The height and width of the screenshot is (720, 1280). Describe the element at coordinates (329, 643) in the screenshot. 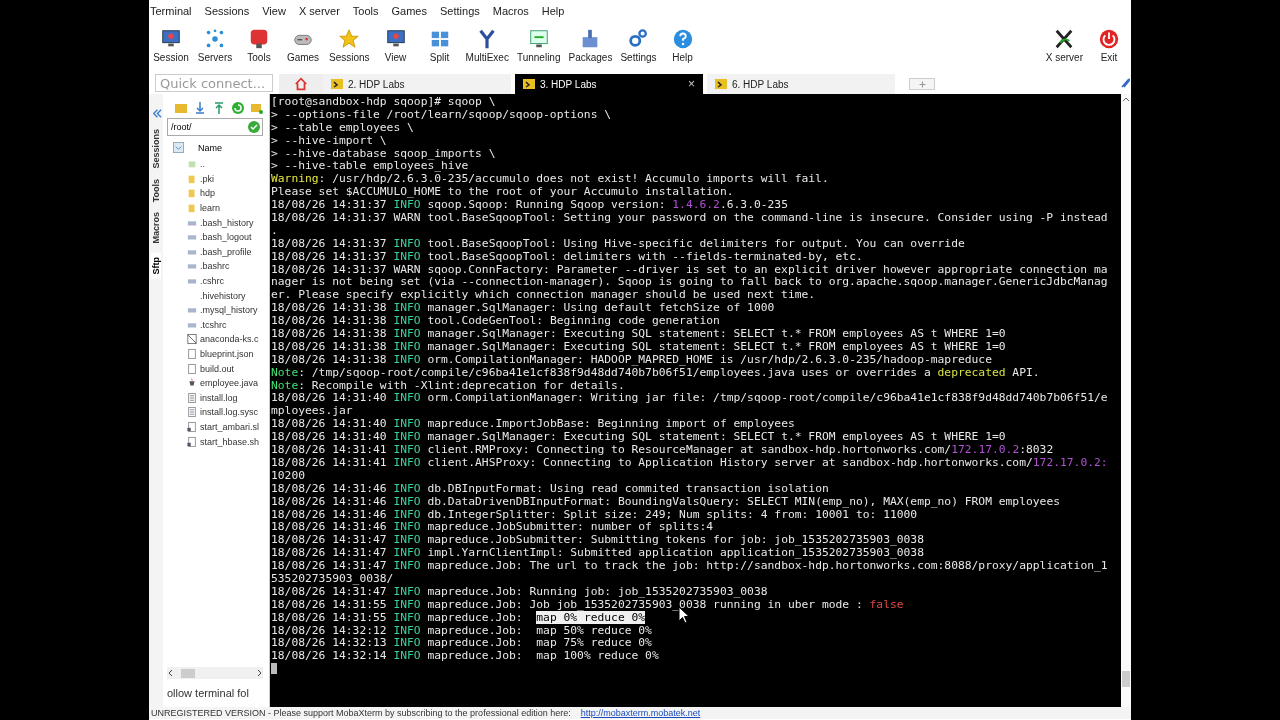

I see `terminal-text: 18/08/26 14:32:13` at that location.